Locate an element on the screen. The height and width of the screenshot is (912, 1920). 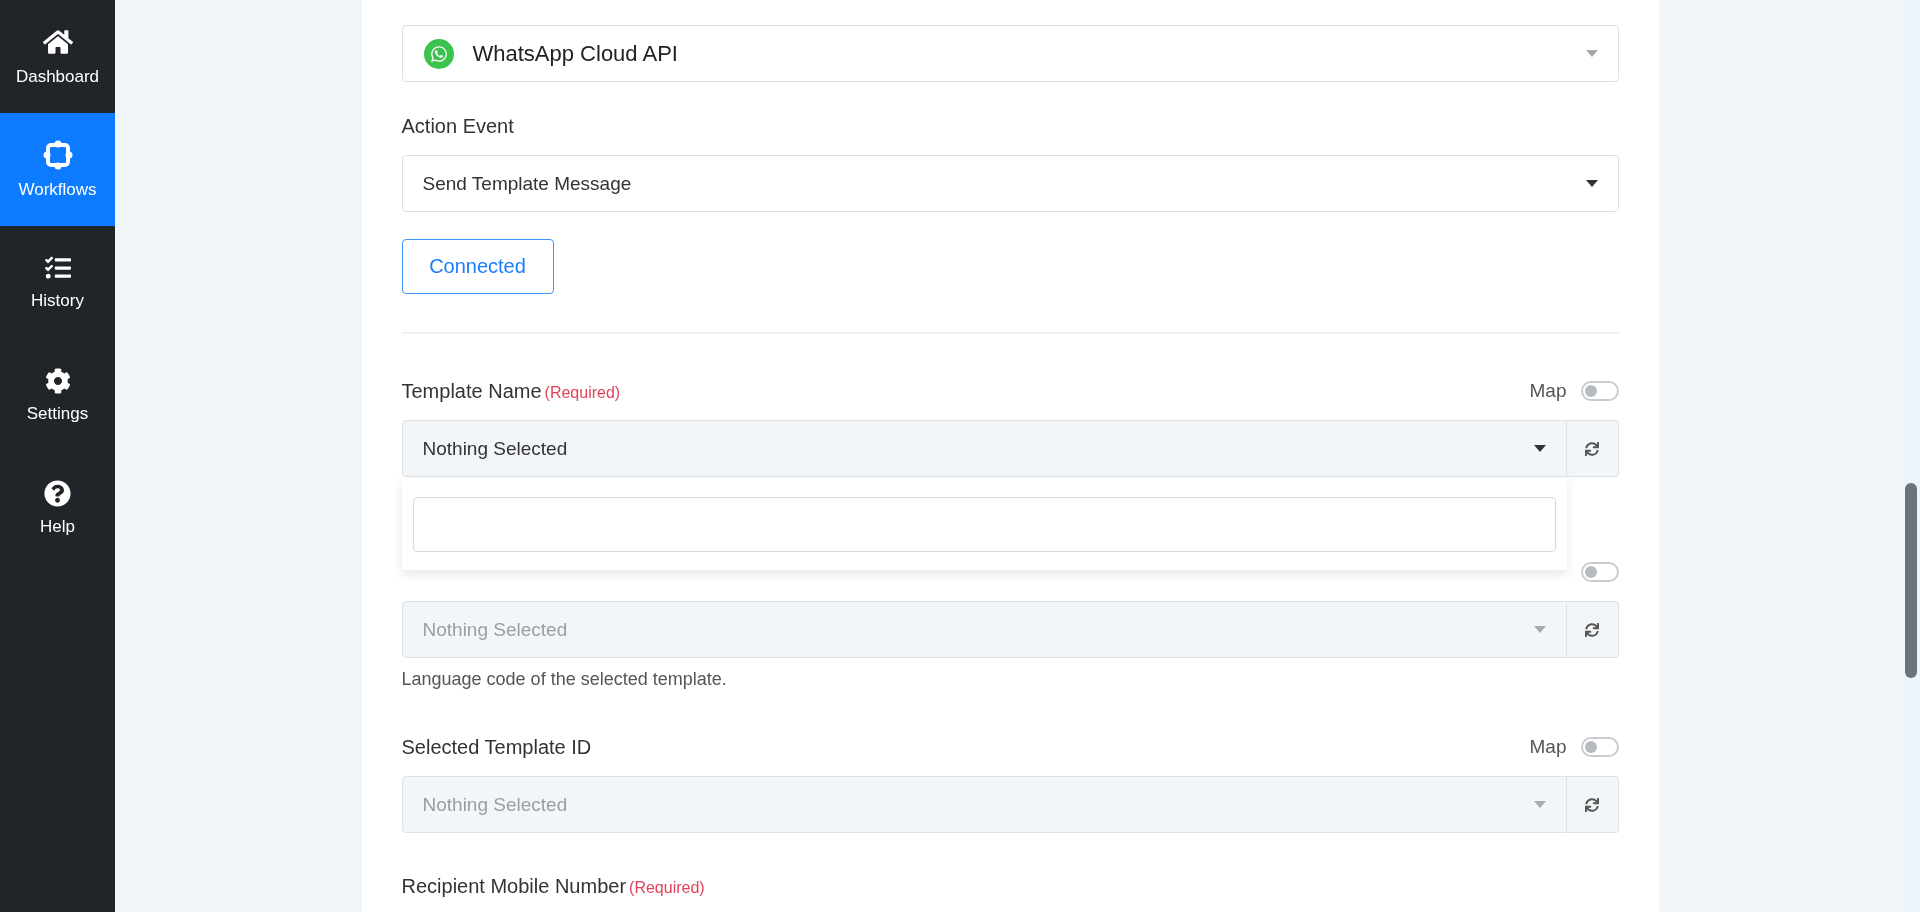
checklist-icon is located at coordinates (57, 267).